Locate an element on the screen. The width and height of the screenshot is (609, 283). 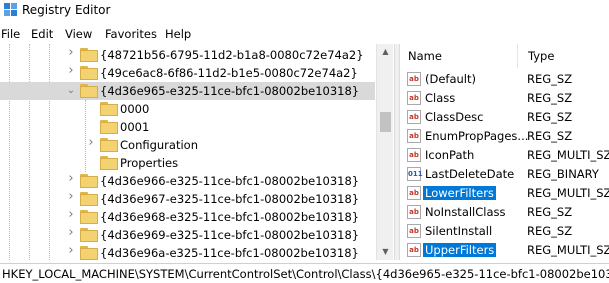
tree-node-label: Properties is located at coordinates (149, 163).